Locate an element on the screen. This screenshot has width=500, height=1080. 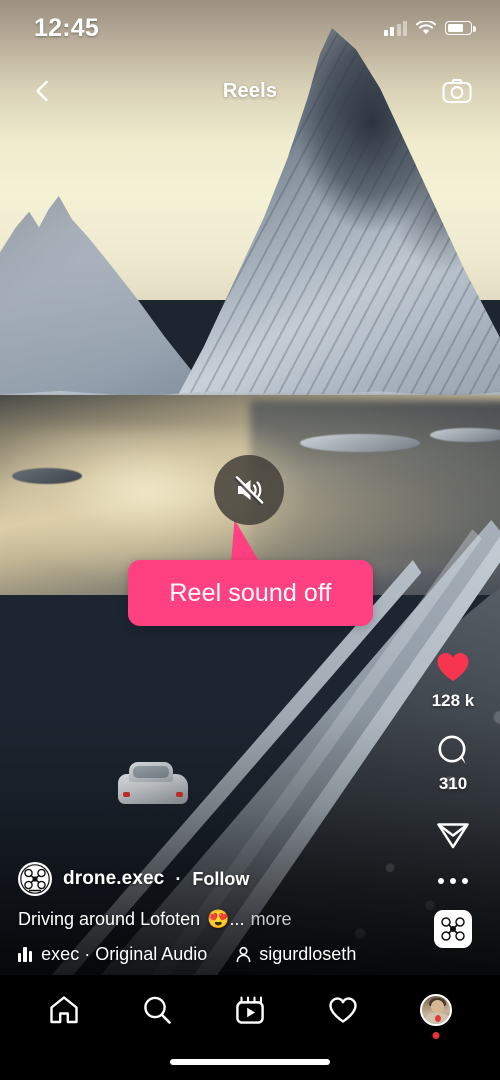
heart-outline-icon is located at coordinates (343, 1010).